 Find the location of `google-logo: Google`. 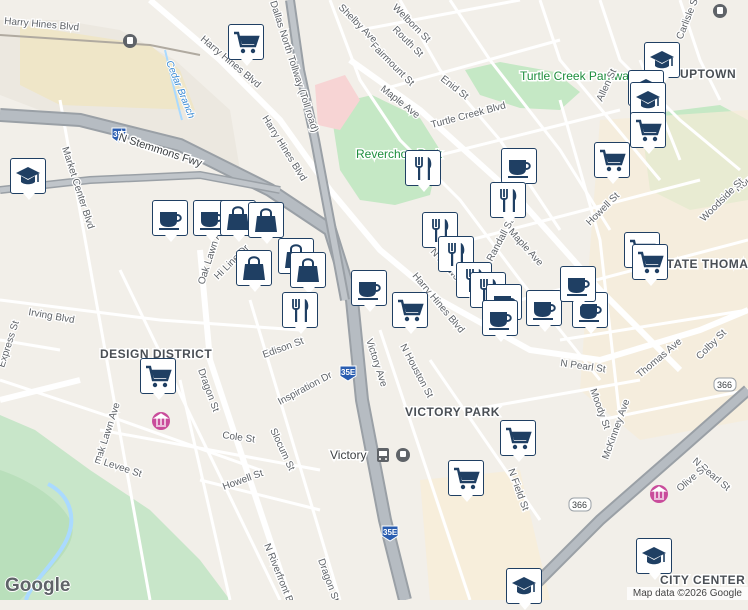

google-logo: Google is located at coordinates (38, 585).